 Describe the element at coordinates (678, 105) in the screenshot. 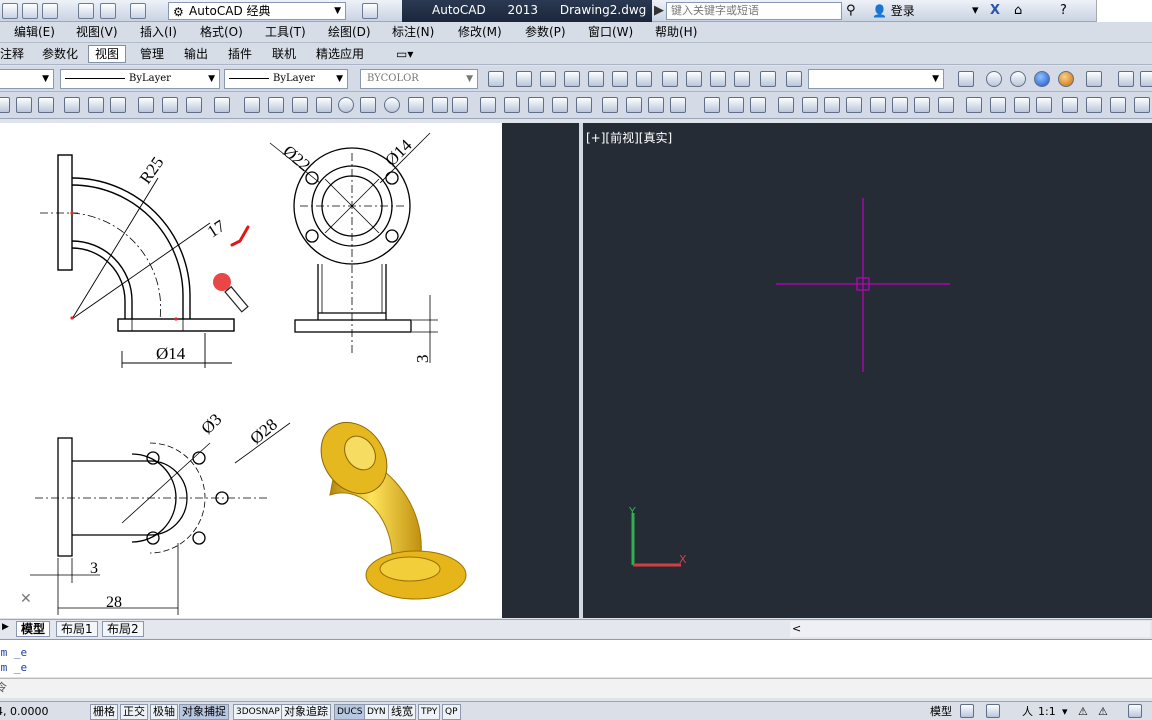

I see `array3d-icon` at that location.